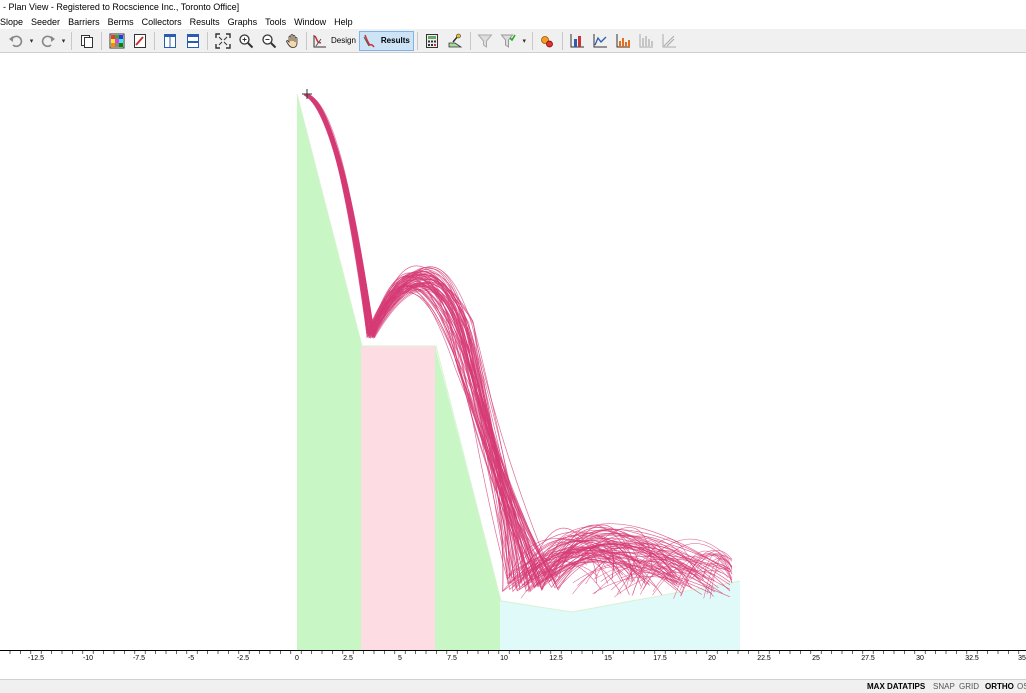  Describe the element at coordinates (243, 658) in the screenshot. I see `ruler-tick-label: -2.5` at that location.